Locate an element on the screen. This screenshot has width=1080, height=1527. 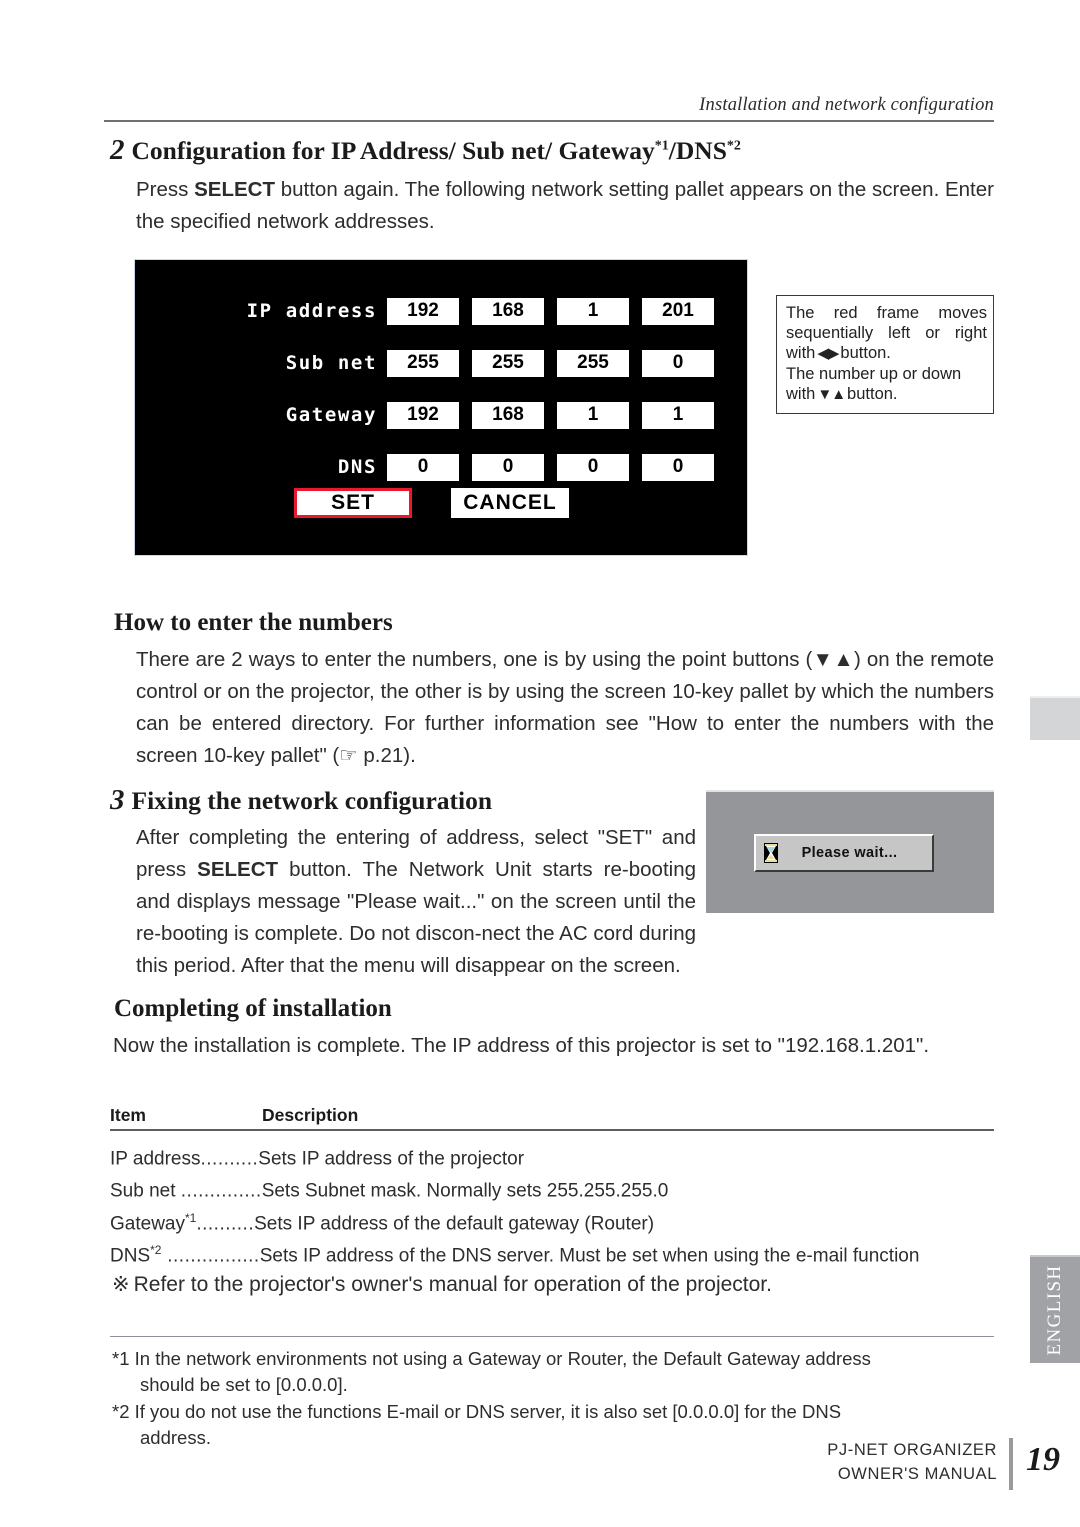
ip-address-octet-4: 201 is located at coordinates (678, 311).